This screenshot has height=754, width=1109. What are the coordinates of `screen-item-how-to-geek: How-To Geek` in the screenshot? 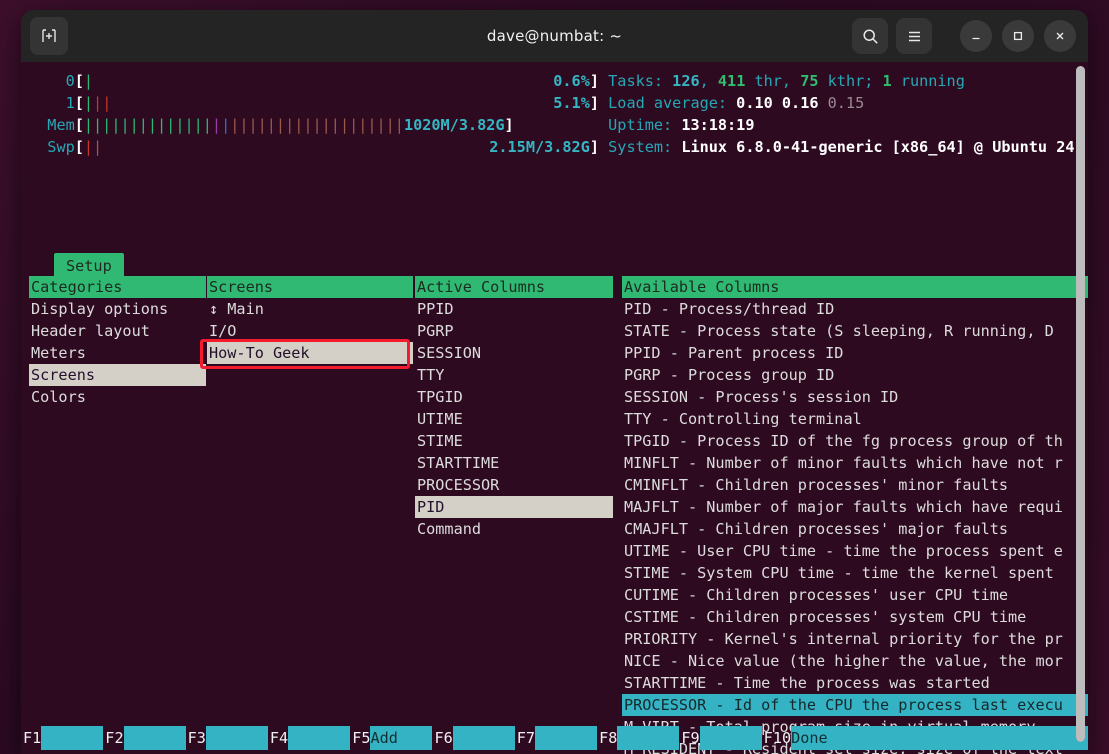 It's located at (310, 353).